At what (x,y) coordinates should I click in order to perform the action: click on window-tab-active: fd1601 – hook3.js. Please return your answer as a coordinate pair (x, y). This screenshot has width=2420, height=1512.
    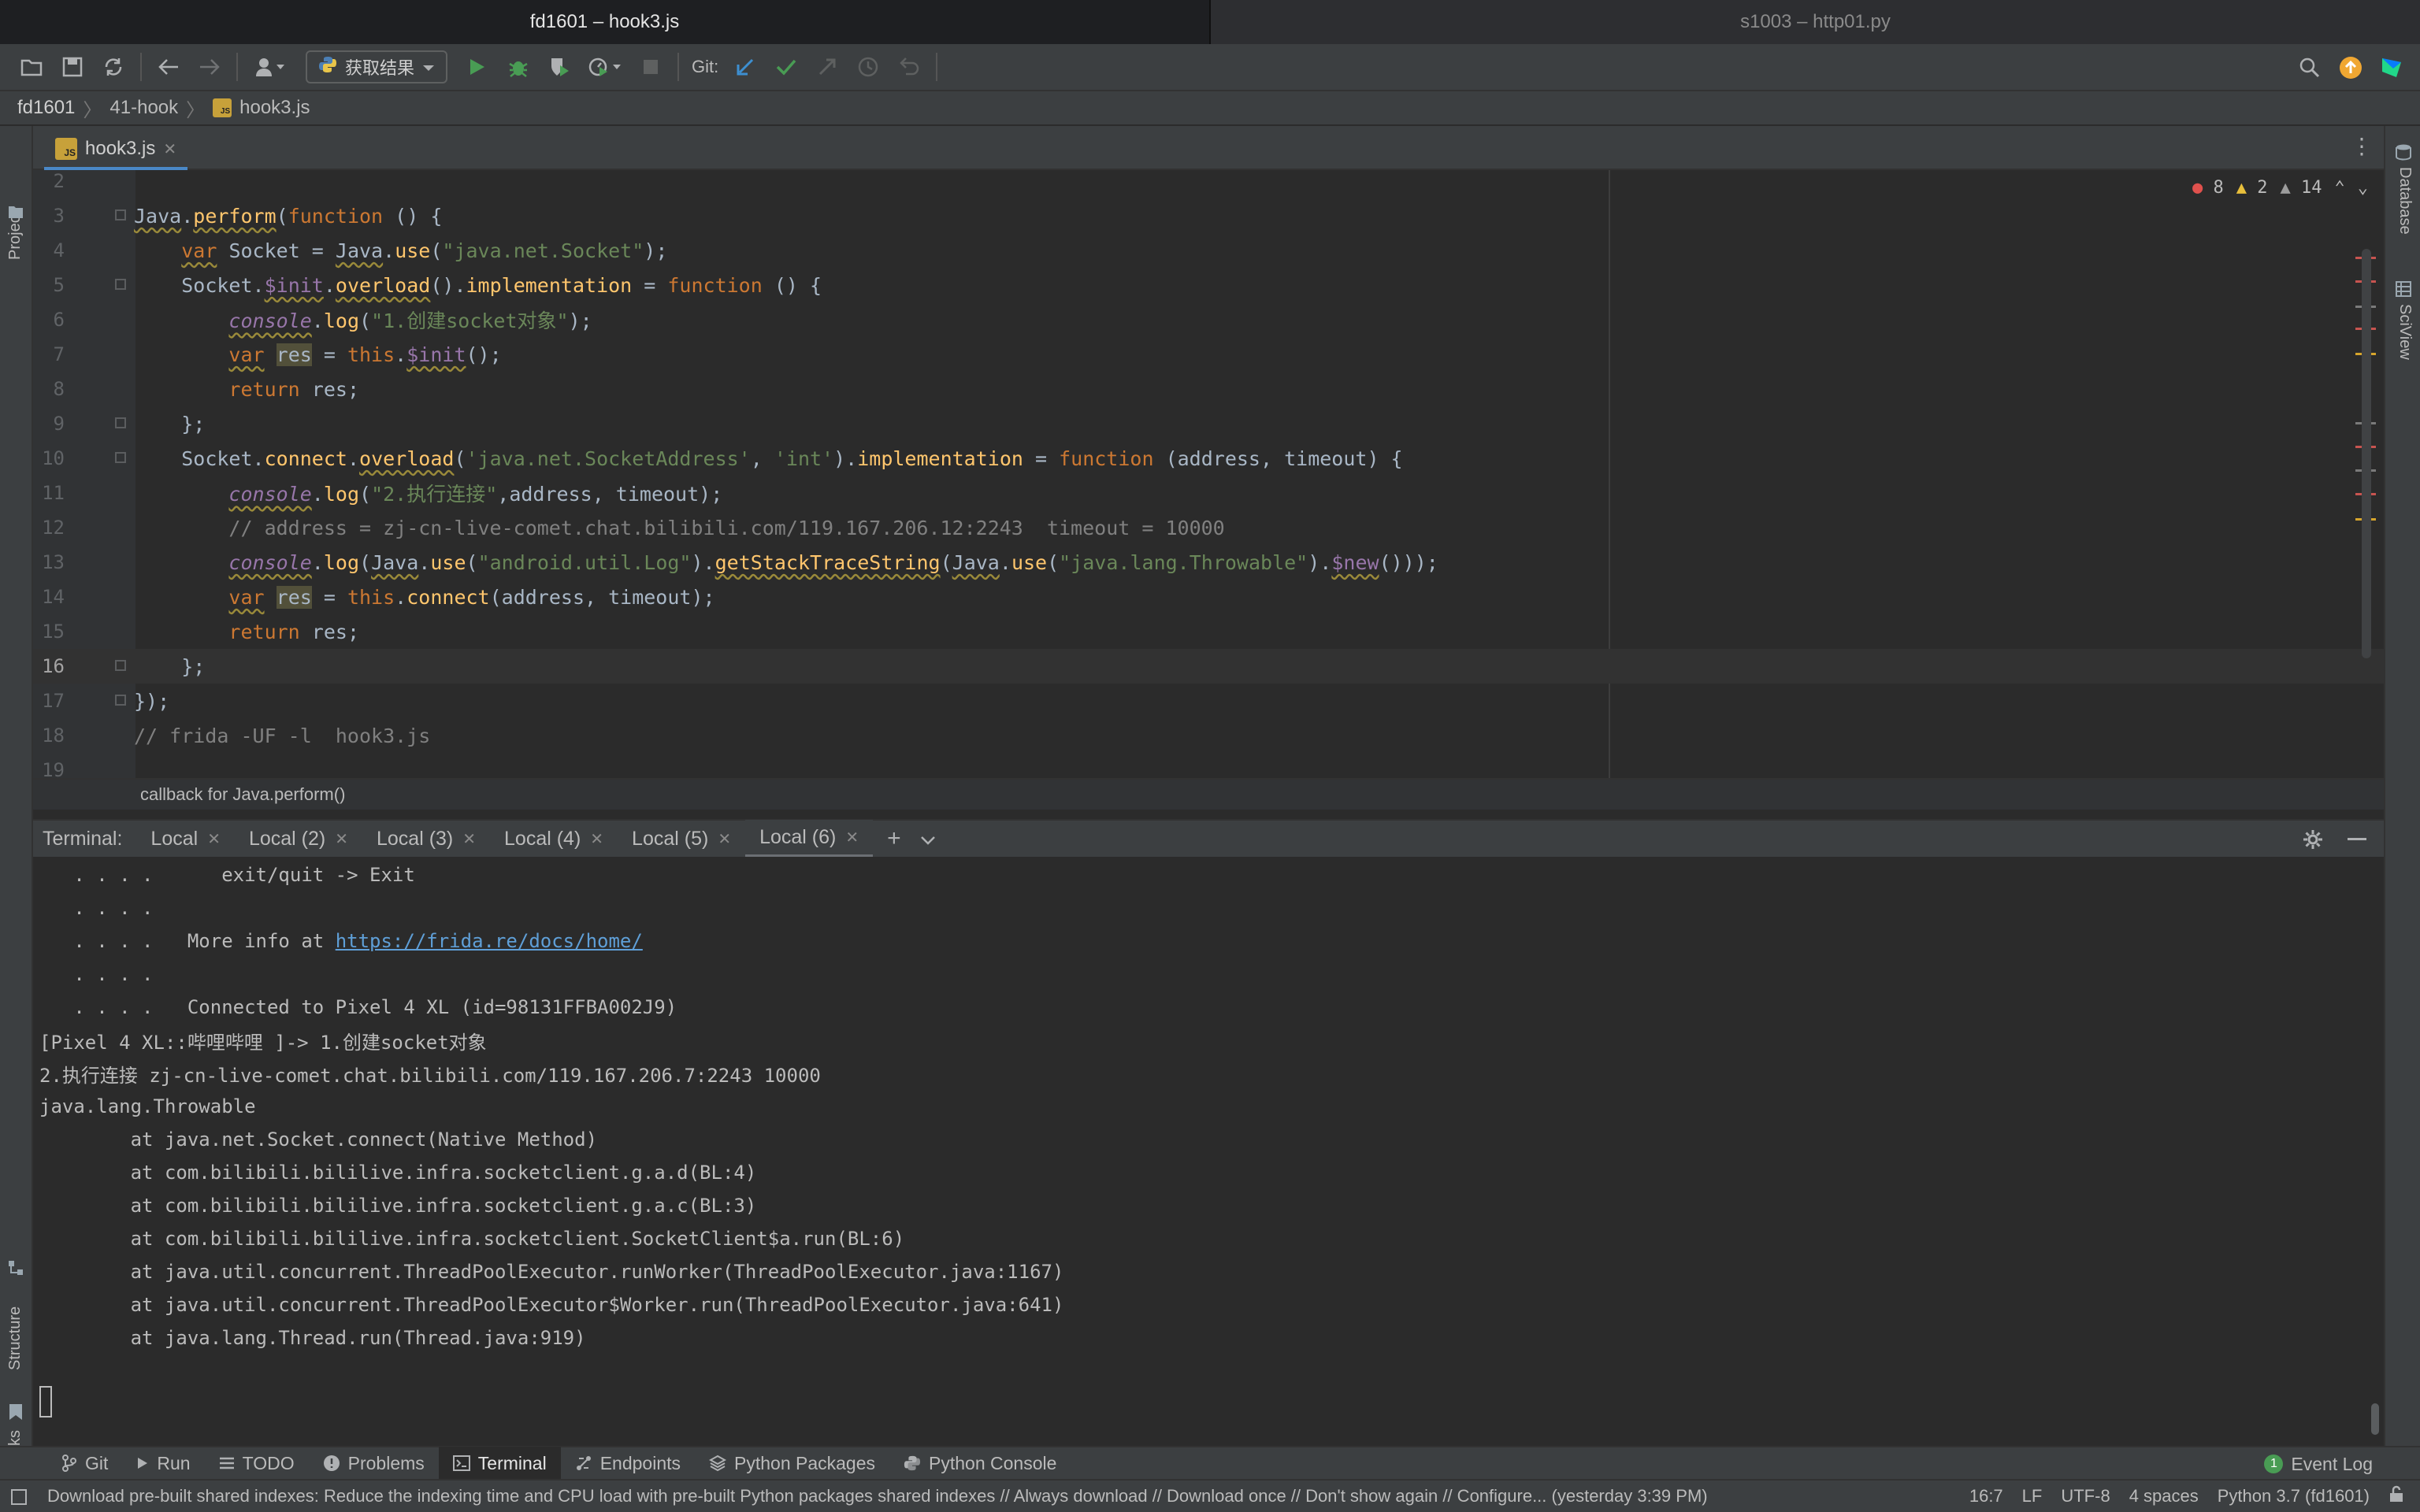
    Looking at the image, I should click on (605, 22).